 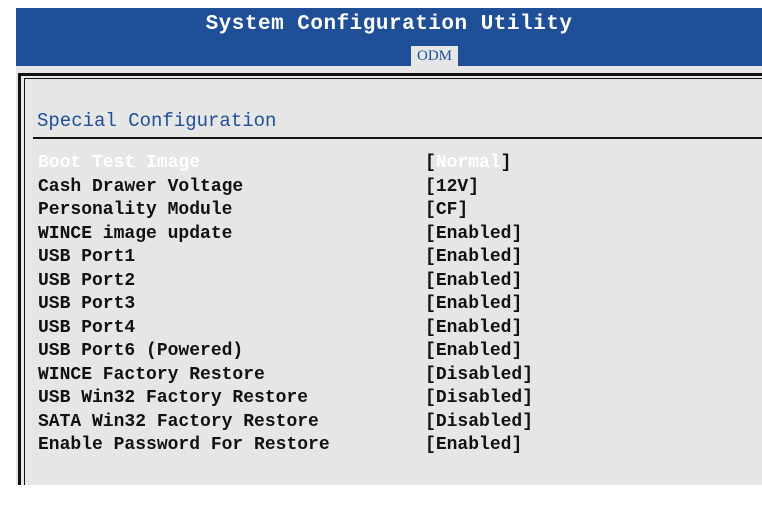 I want to click on setting-label: Cash Drawer Voltage, so click(x=141, y=186).